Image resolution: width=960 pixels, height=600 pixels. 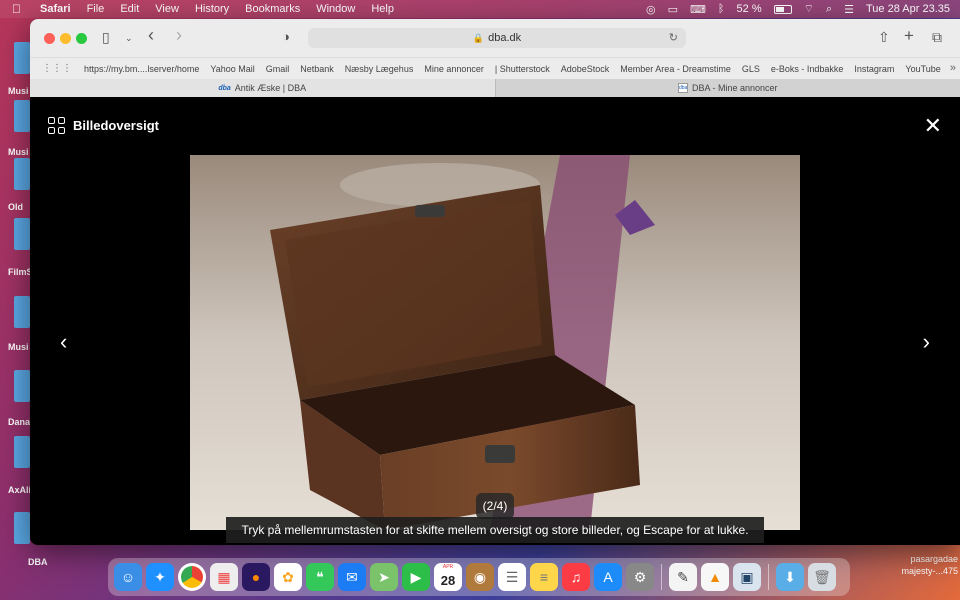 I want to click on facetime-icon: ▶, so click(x=416, y=577).